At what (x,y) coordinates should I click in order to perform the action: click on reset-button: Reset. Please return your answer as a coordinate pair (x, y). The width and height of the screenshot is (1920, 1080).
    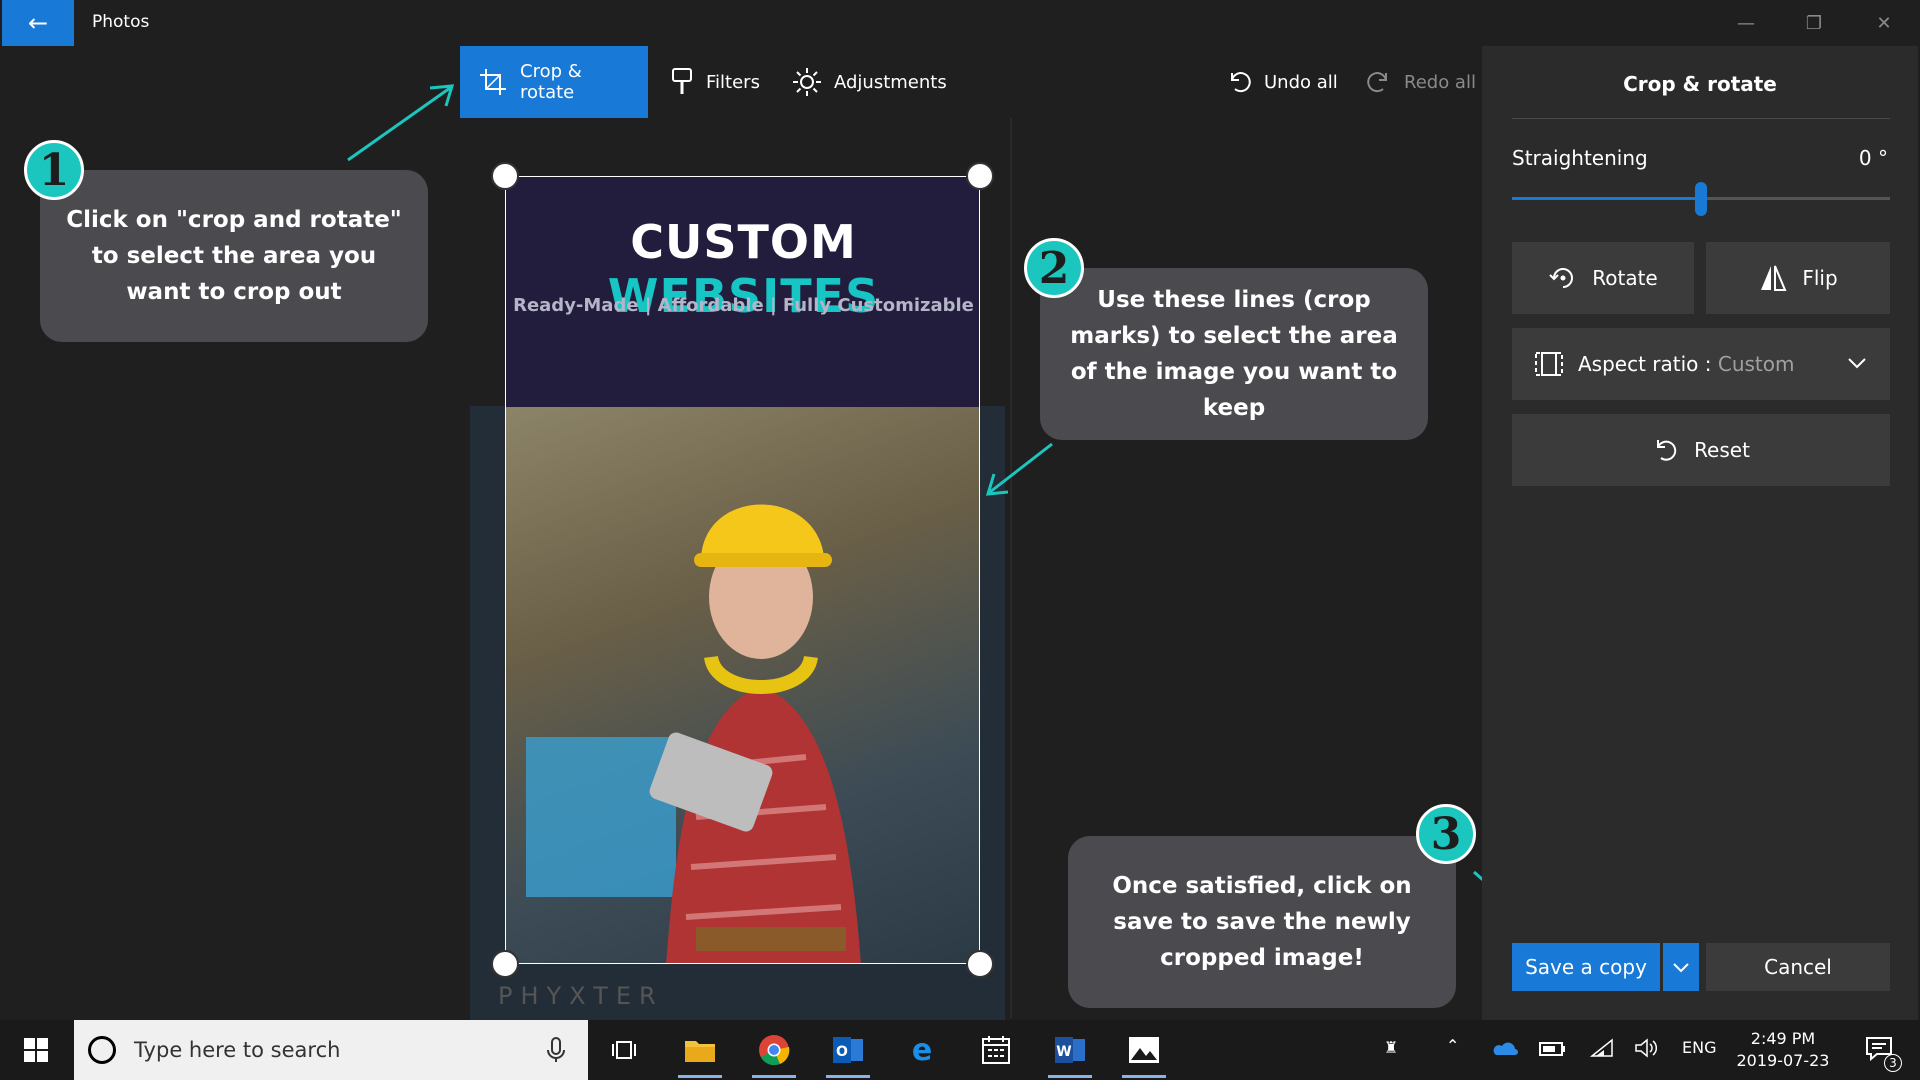
    Looking at the image, I should click on (1701, 450).